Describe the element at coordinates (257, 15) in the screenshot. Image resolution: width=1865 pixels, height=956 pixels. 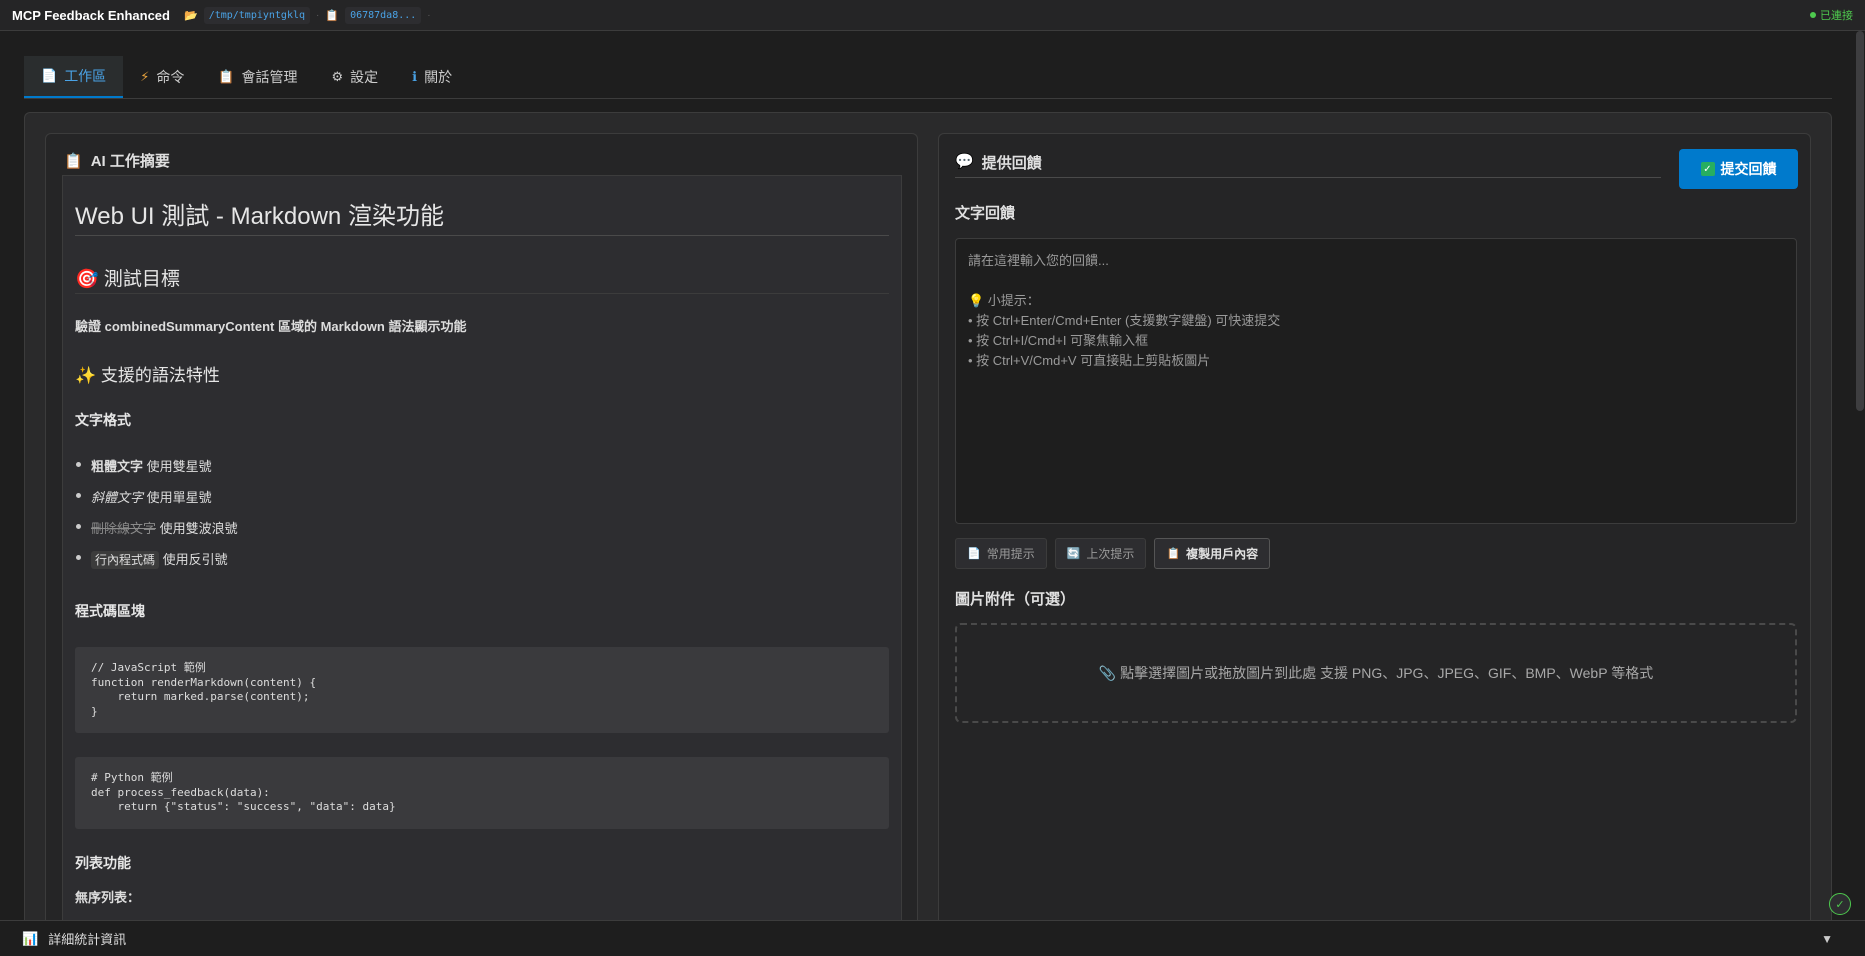
I see `project-path: /tmp/tmpiyntgklq` at that location.